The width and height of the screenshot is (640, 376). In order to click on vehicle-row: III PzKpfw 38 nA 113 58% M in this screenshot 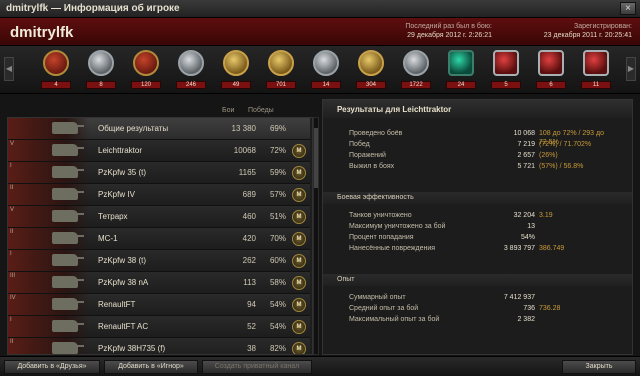, I will do `click(159, 283)`.